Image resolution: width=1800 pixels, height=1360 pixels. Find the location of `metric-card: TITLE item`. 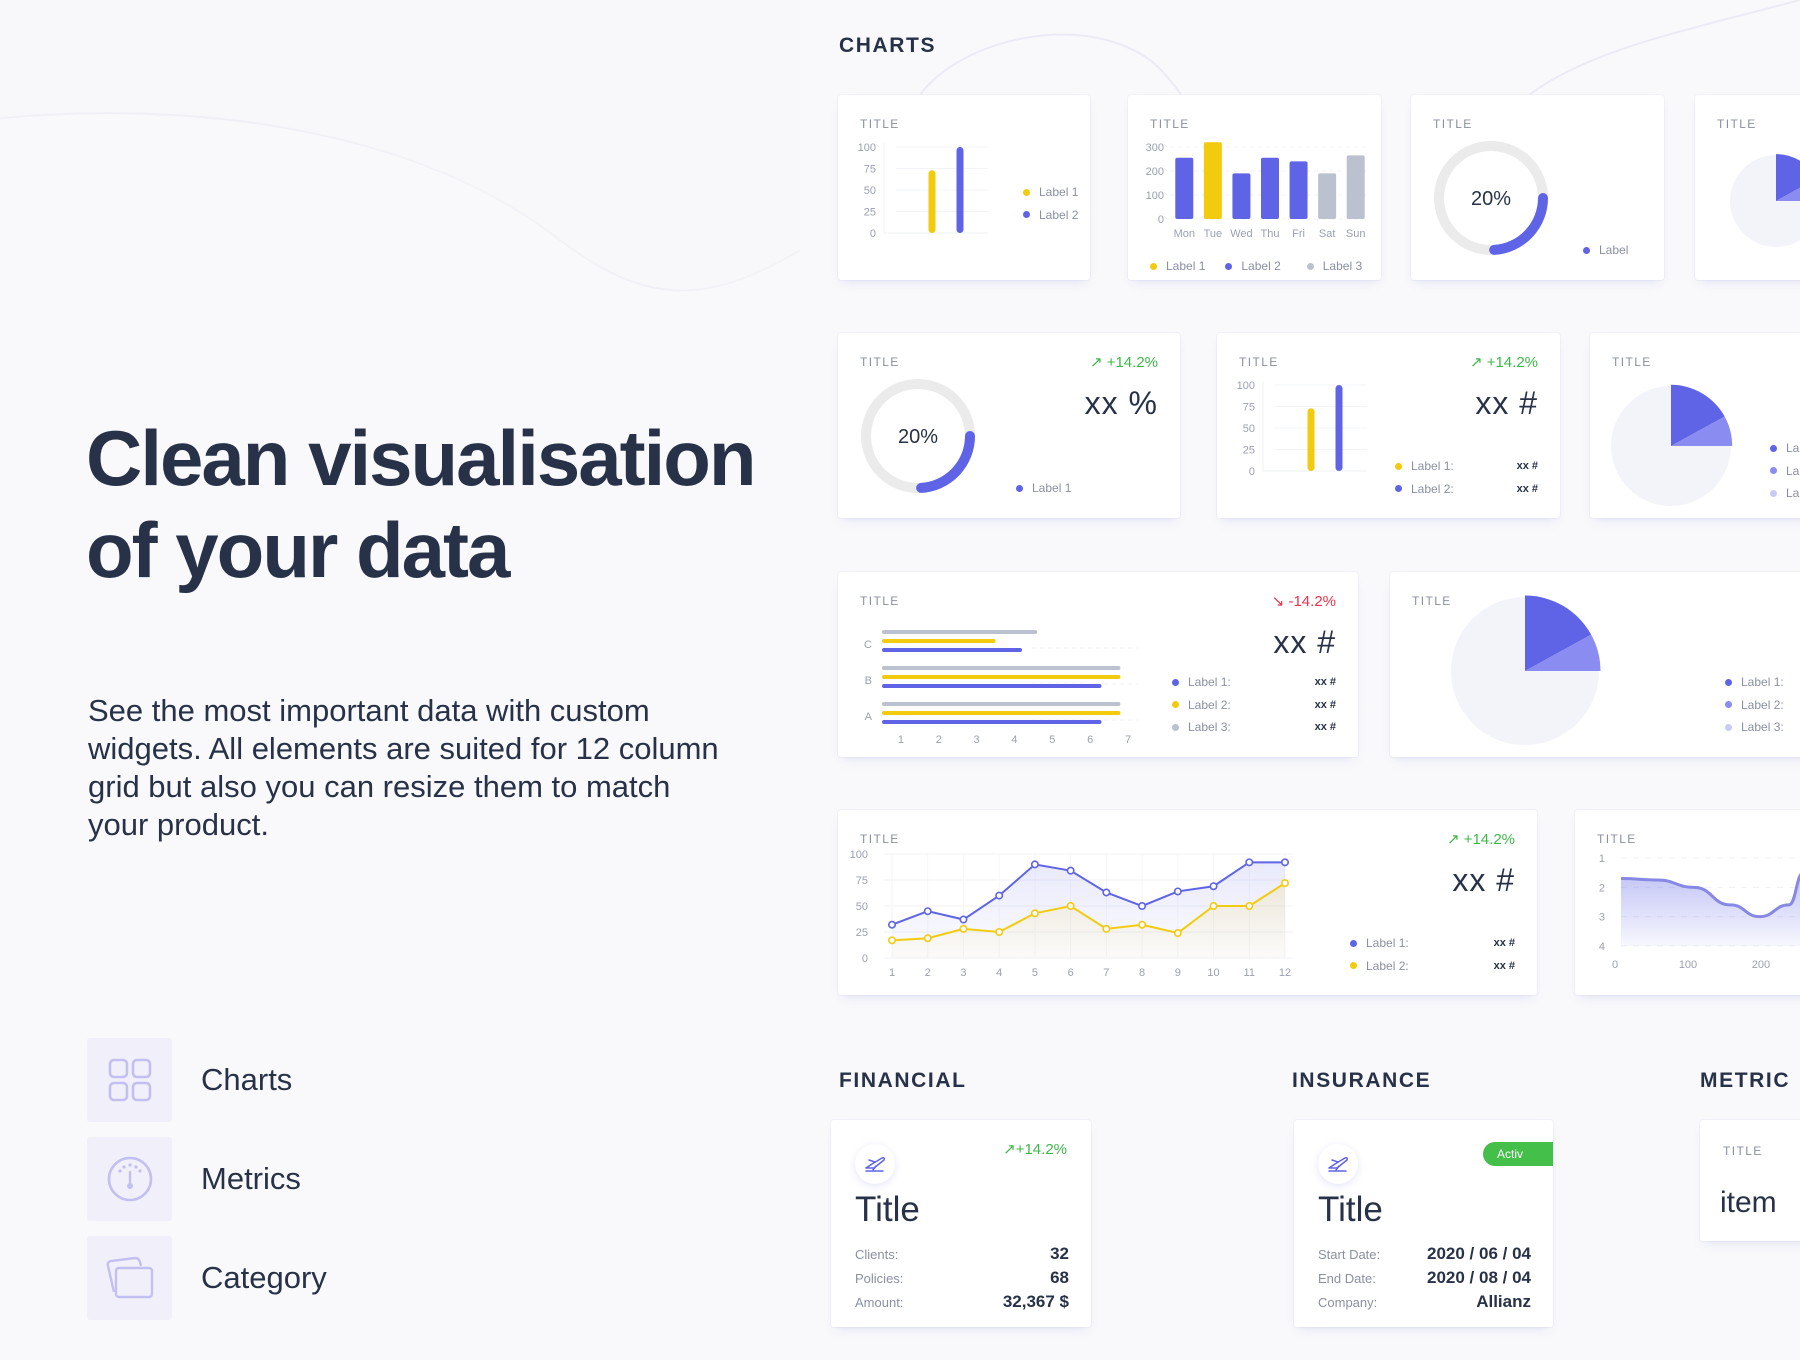

metric-card: TITLE item is located at coordinates (1750, 1180).